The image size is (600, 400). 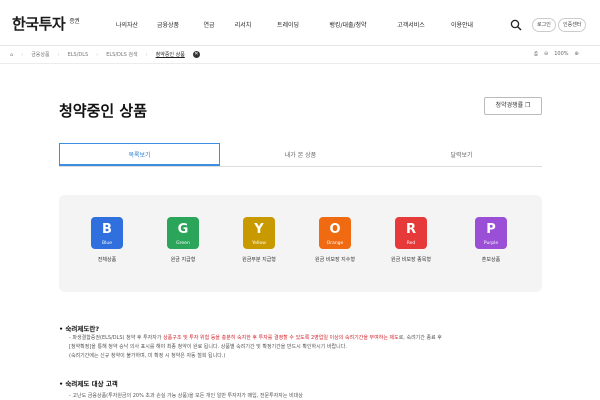 I want to click on category-label: 원금 비보장 종목형, so click(x=411, y=260).